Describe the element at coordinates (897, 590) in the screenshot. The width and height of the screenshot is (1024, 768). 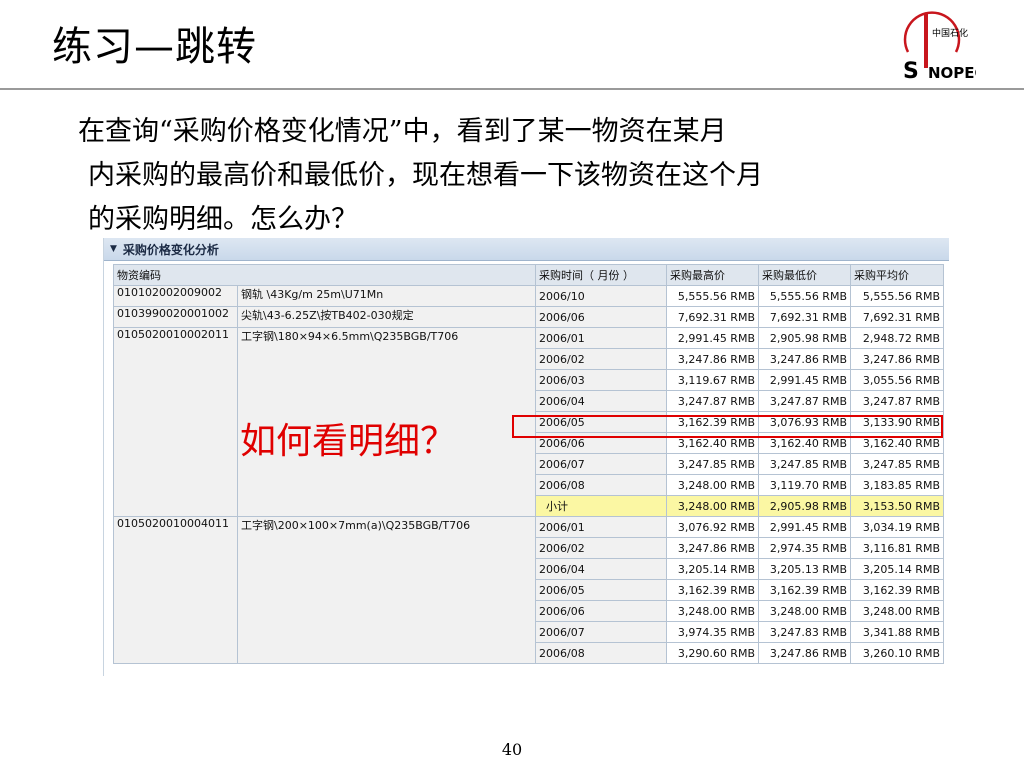
I see `avg-price-cell: 3,162.39 RMB` at that location.